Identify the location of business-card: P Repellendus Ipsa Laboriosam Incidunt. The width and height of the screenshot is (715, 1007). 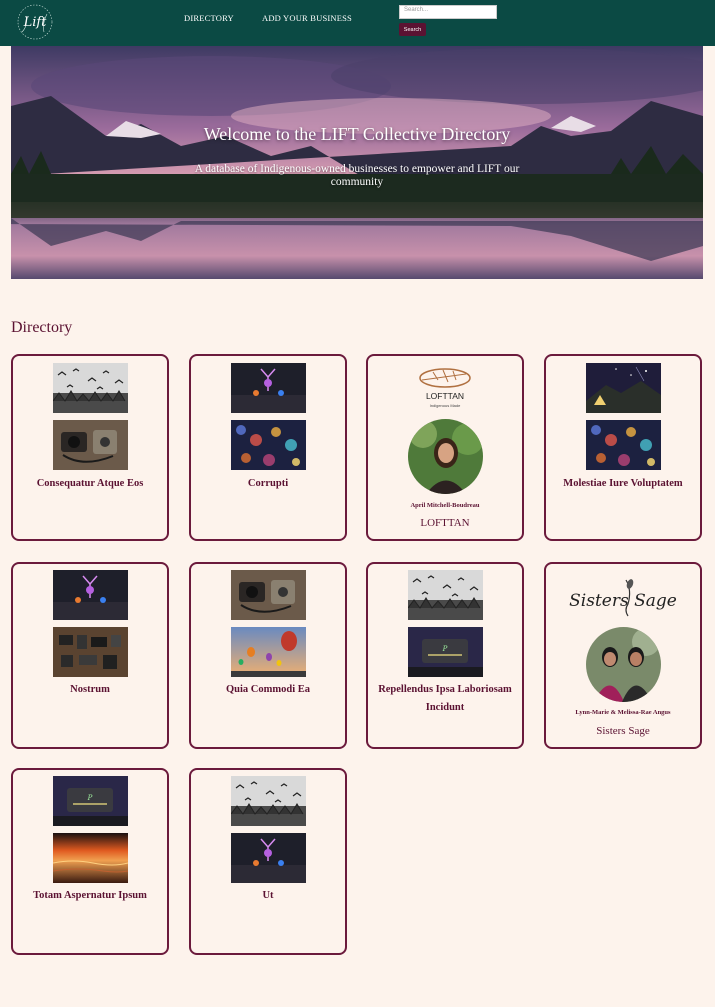
(445, 655).